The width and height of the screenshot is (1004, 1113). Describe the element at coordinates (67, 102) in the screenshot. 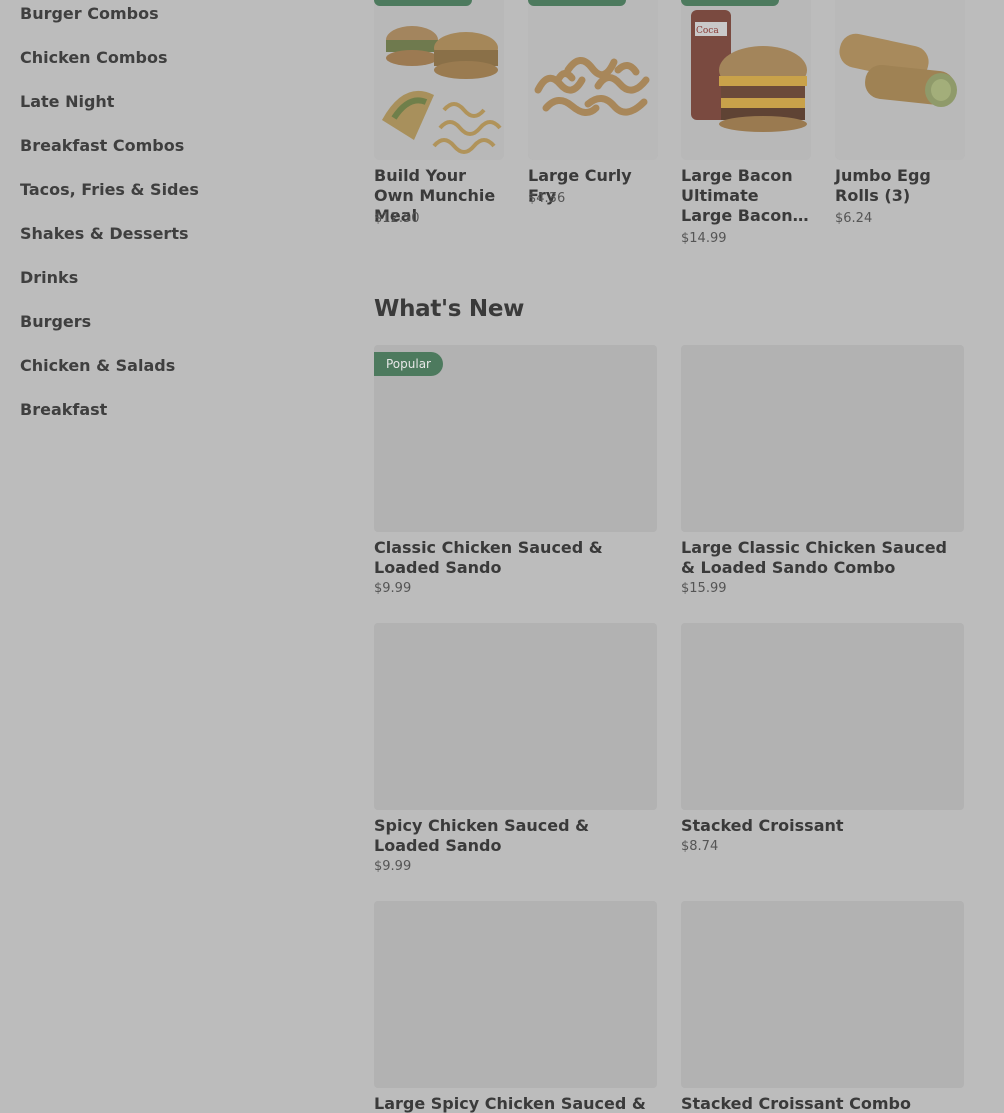

I see `sidebar-item-late-night: Late Night` at that location.